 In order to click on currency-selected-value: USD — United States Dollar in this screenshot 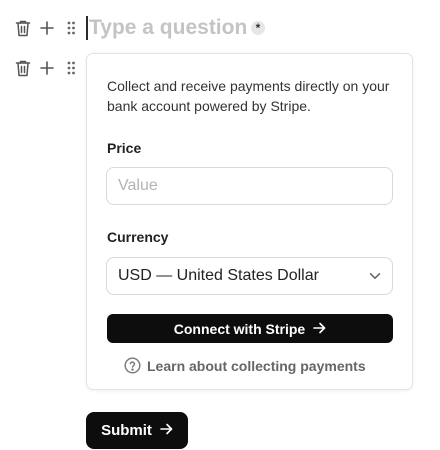, I will do `click(218, 275)`.